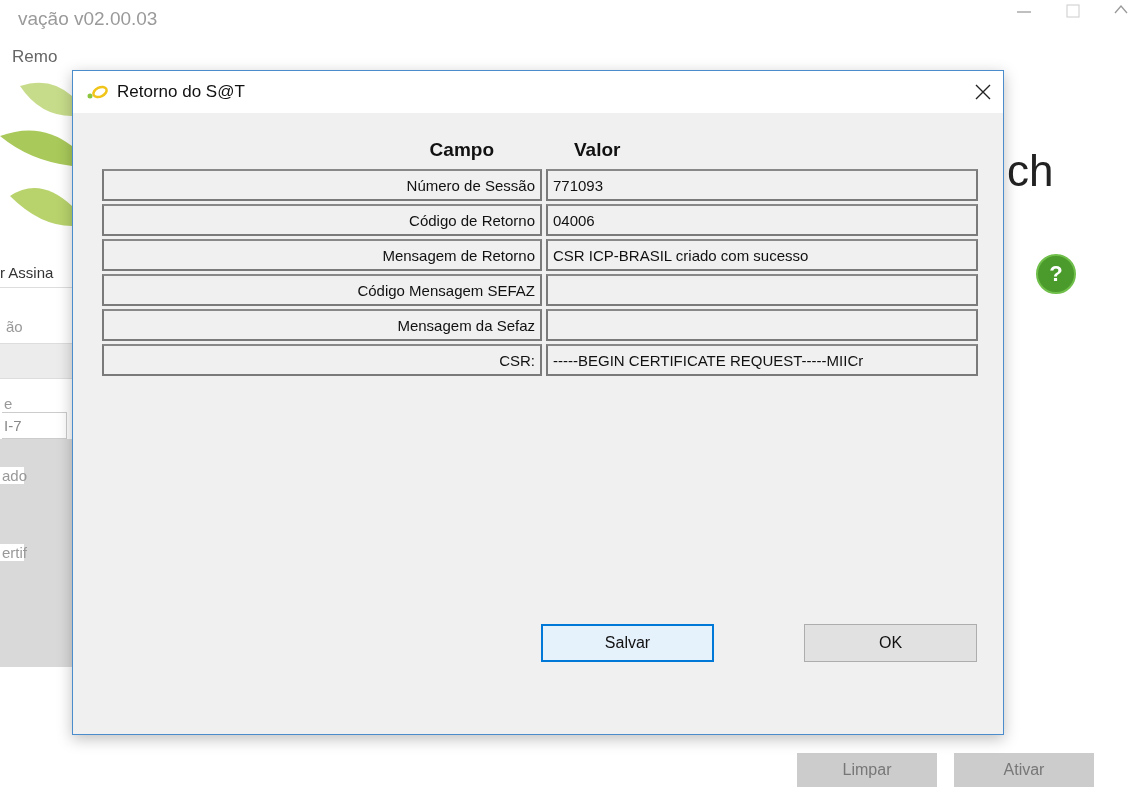 This screenshot has width=1134, height=787. Describe the element at coordinates (14, 326) in the screenshot. I see `label-text: ão` at that location.